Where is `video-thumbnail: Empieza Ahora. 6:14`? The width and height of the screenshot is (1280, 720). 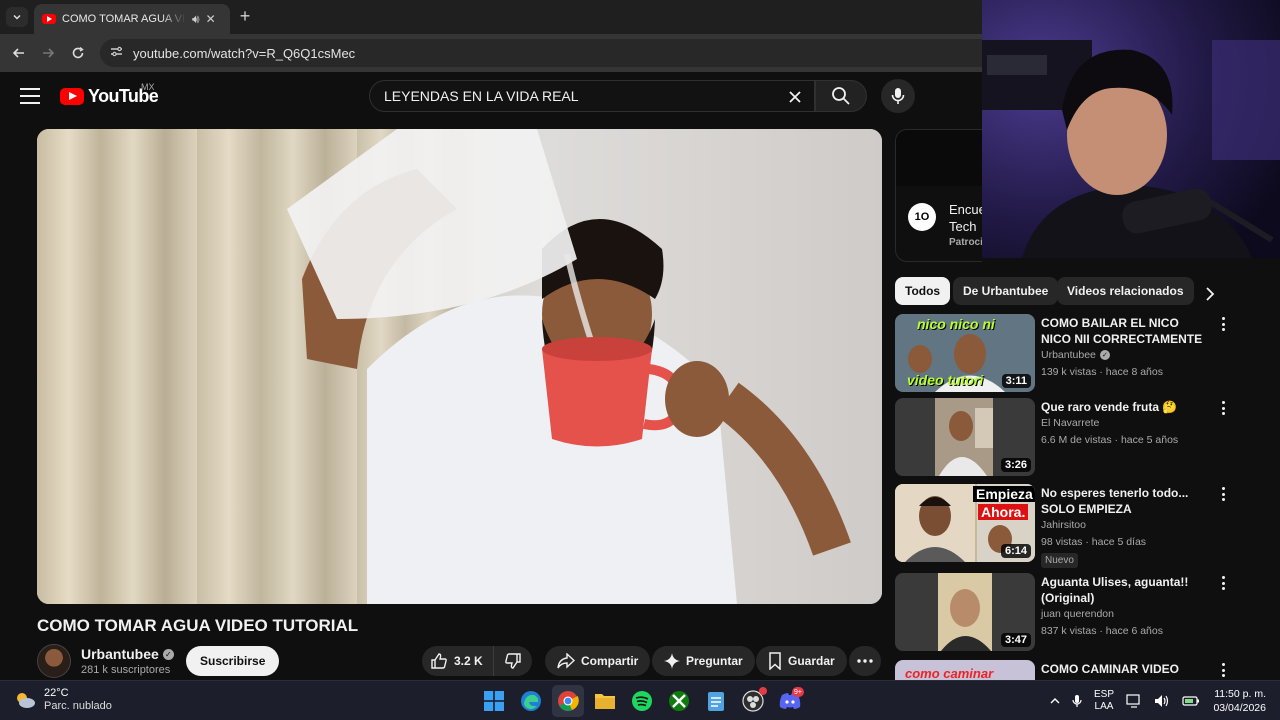 video-thumbnail: Empieza Ahora. 6:14 is located at coordinates (965, 523).